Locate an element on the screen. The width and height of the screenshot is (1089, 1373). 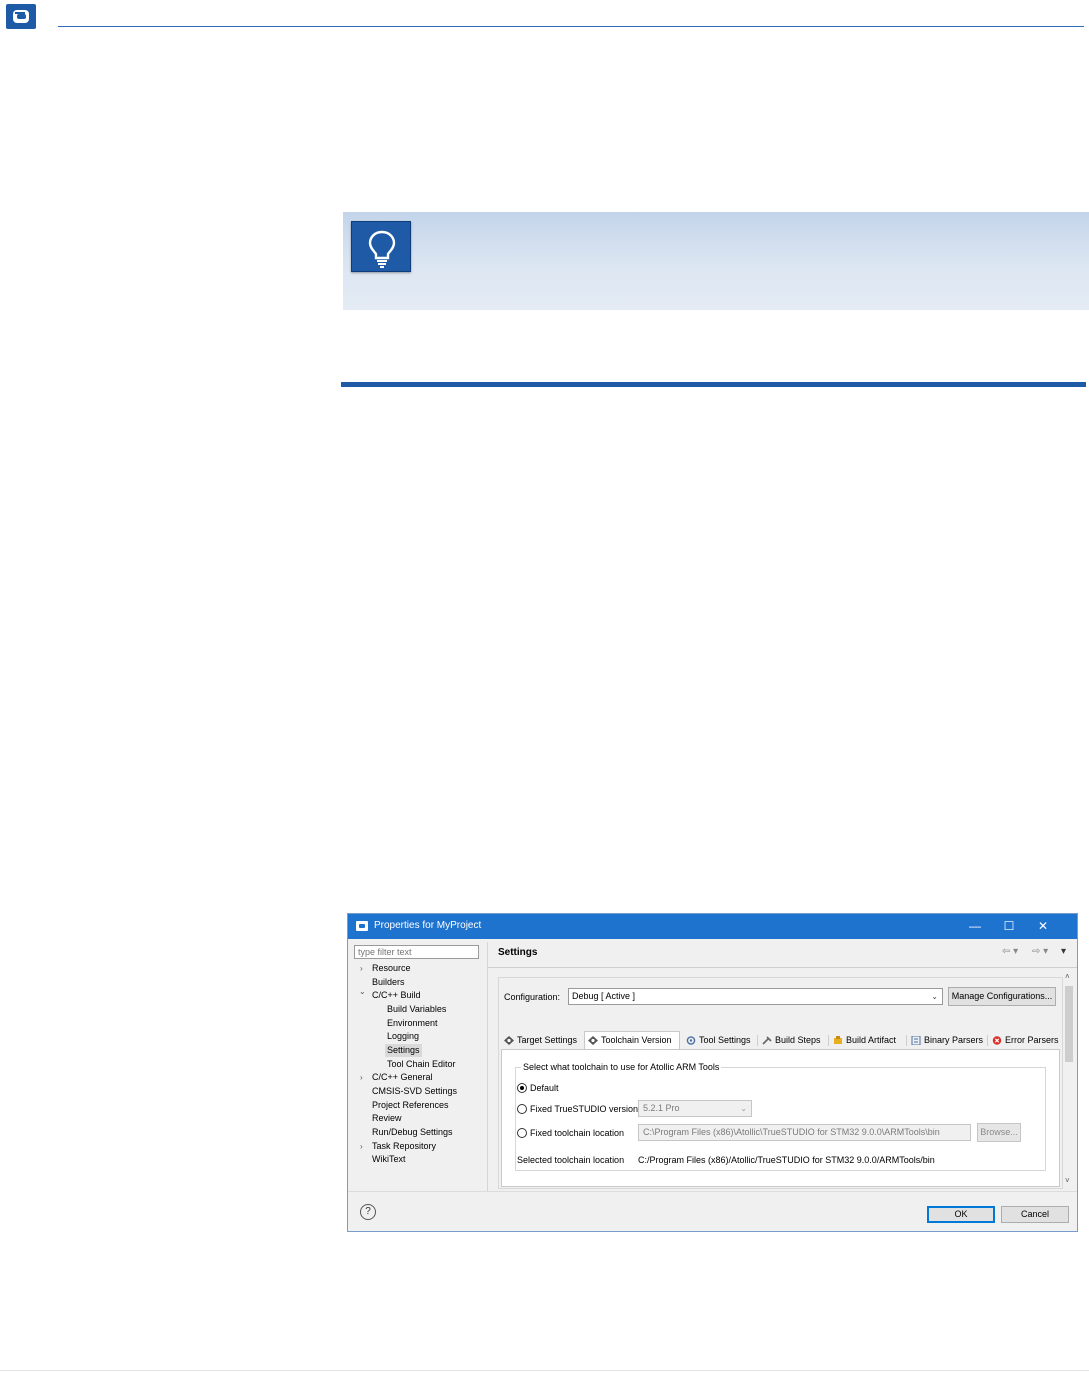
binary-parser-icon is located at coordinates (916, 1040).